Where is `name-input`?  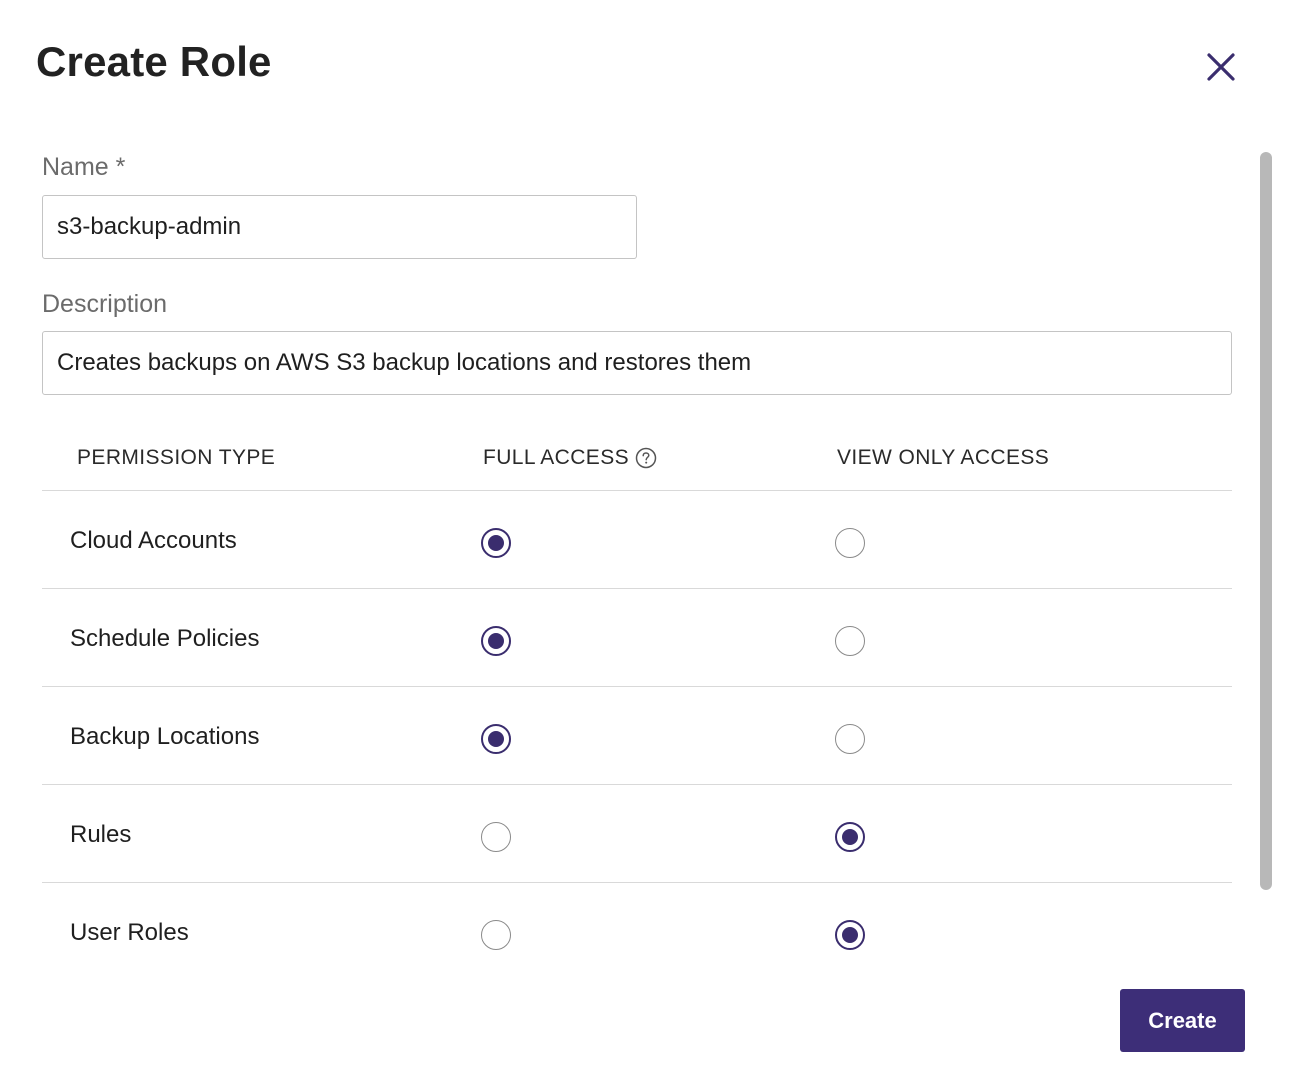 name-input is located at coordinates (339, 227).